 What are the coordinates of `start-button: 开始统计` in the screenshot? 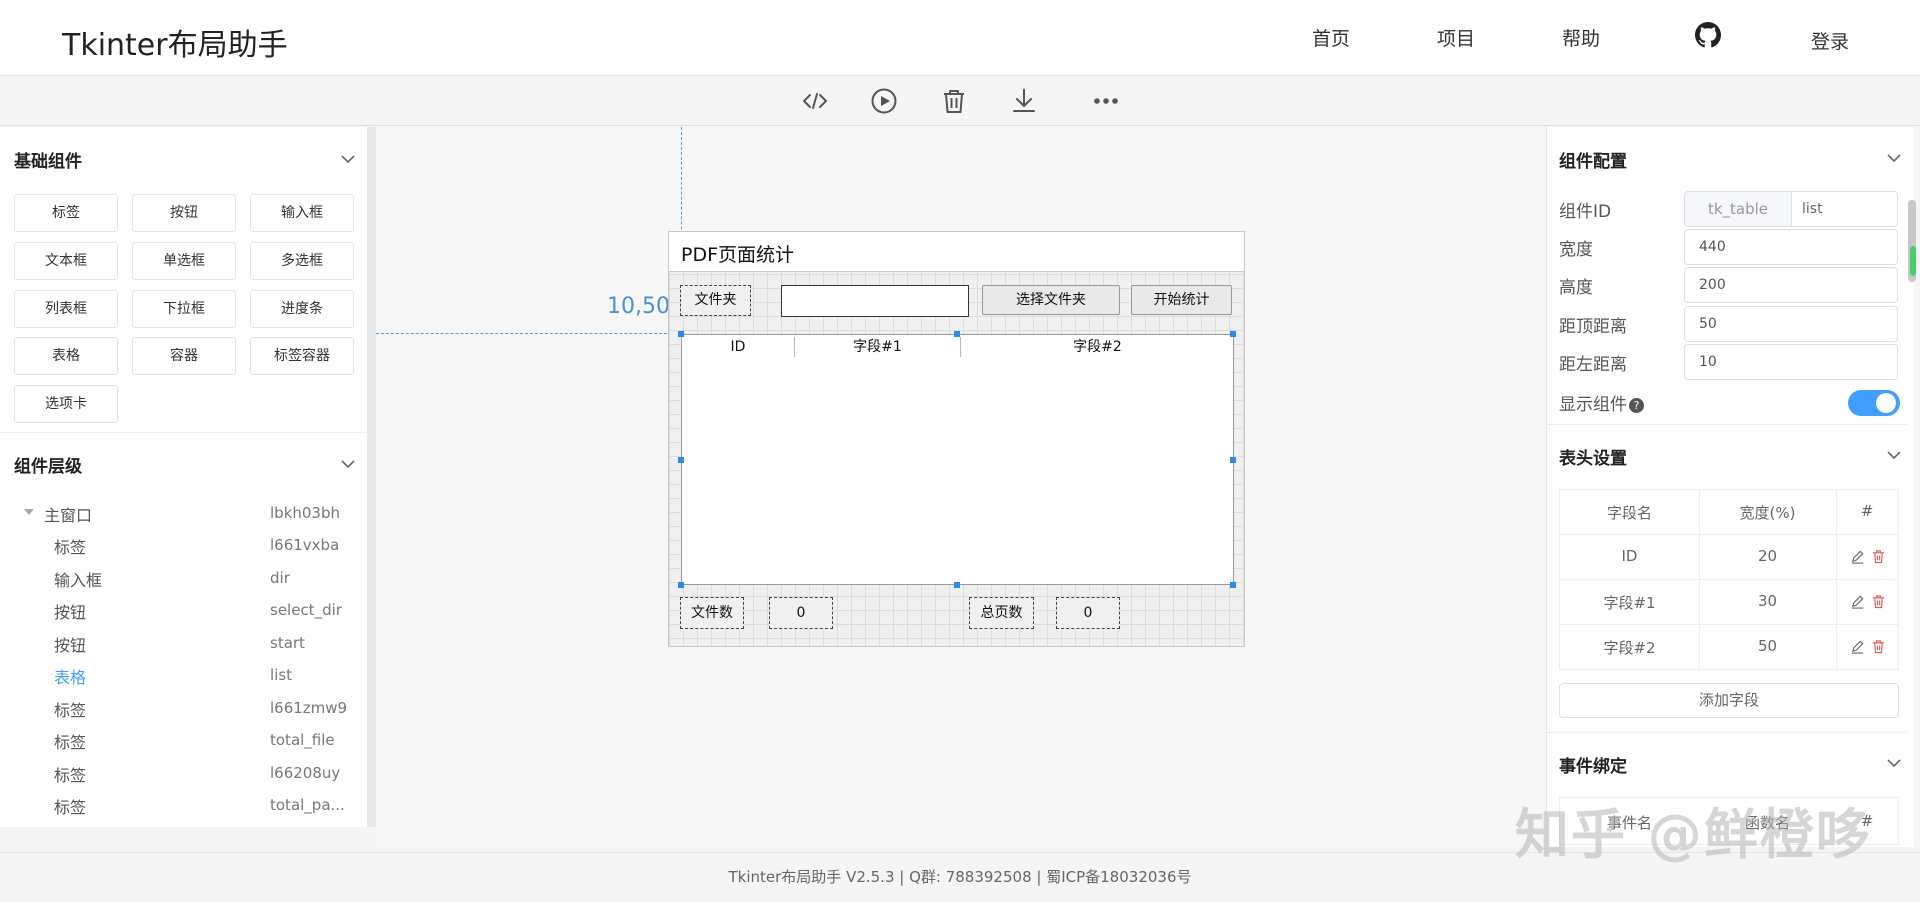 It's located at (1181, 300).